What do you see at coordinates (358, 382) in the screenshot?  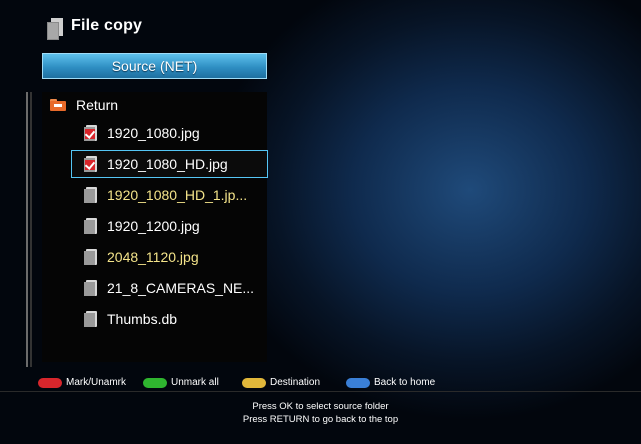 I see `blue-button-icon` at bounding box center [358, 382].